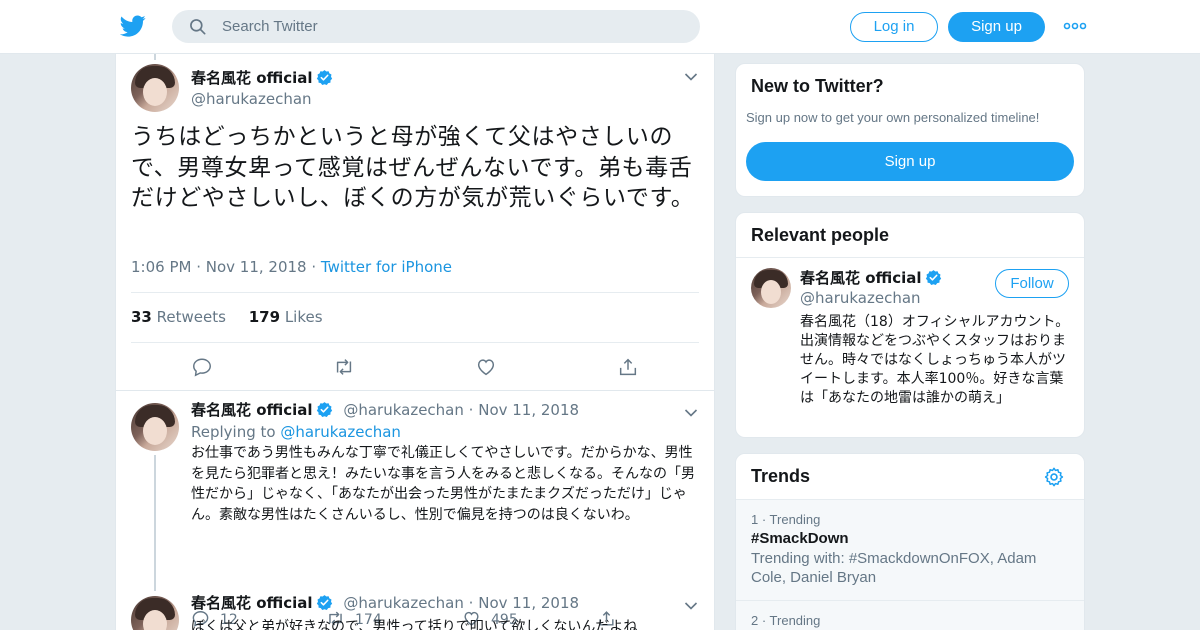 Image resolution: width=1200 pixels, height=630 pixels. What do you see at coordinates (628, 367) in the screenshot?
I see `share-icon` at bounding box center [628, 367].